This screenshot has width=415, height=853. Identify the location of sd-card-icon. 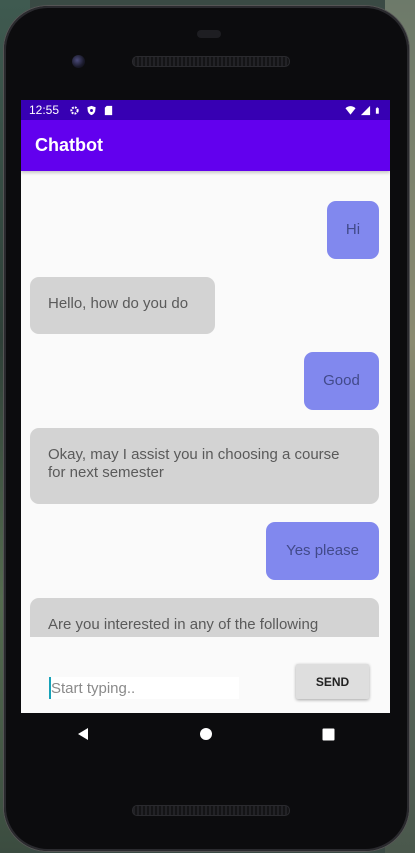
(108, 110).